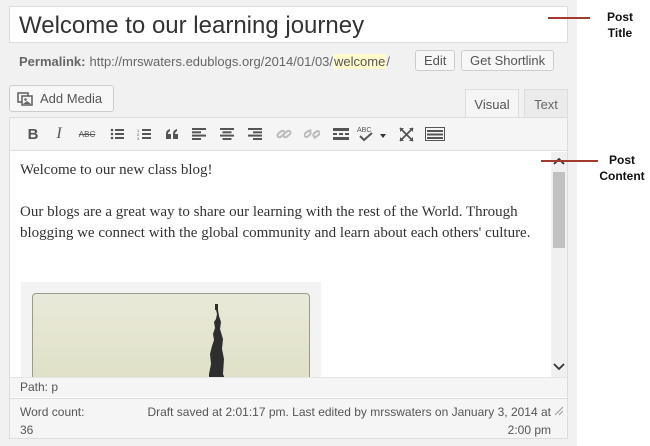  Describe the element at coordinates (255, 134) in the screenshot. I see `align-right-icon` at that location.